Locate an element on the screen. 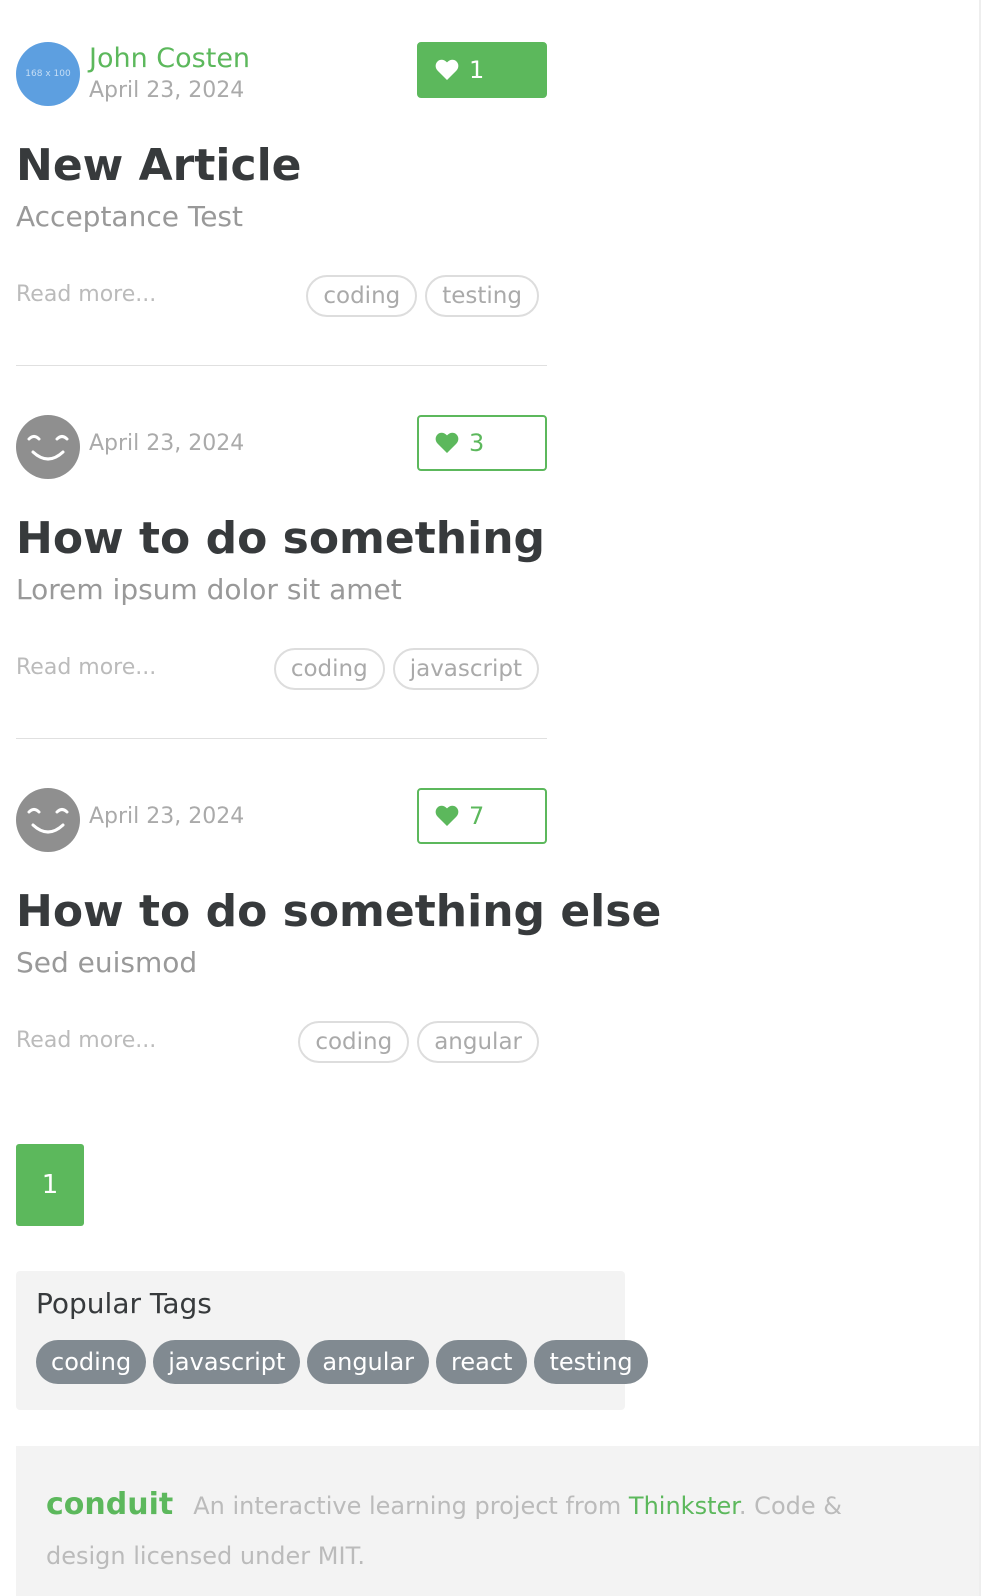 The width and height of the screenshot is (984, 1596). article-title: New Article is located at coordinates (159, 166).